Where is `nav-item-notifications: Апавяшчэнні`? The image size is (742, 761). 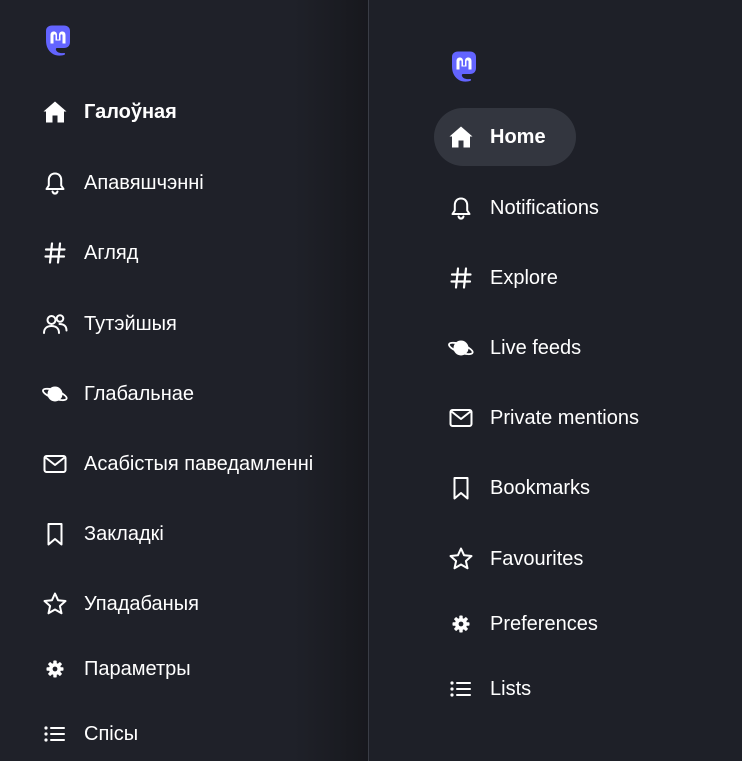 nav-item-notifications: Апавяшчэнні is located at coordinates (195, 183).